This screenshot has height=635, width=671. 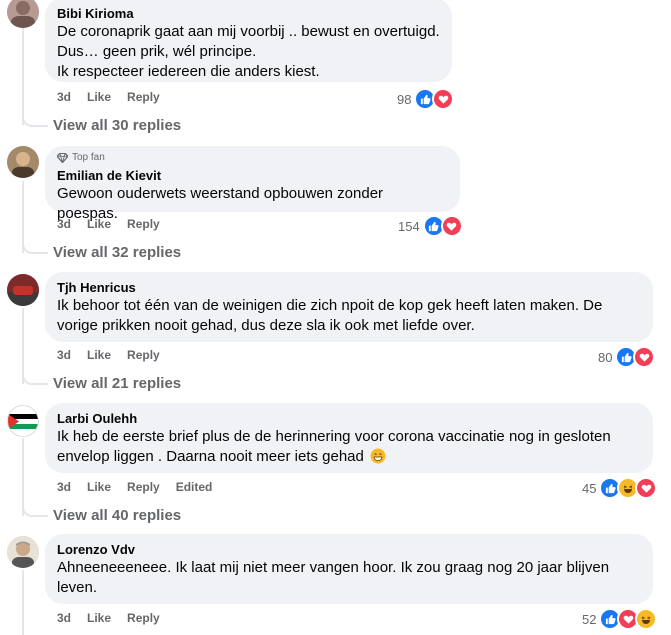 I want to click on view-replies-link: View all 21 replies, so click(x=117, y=383).